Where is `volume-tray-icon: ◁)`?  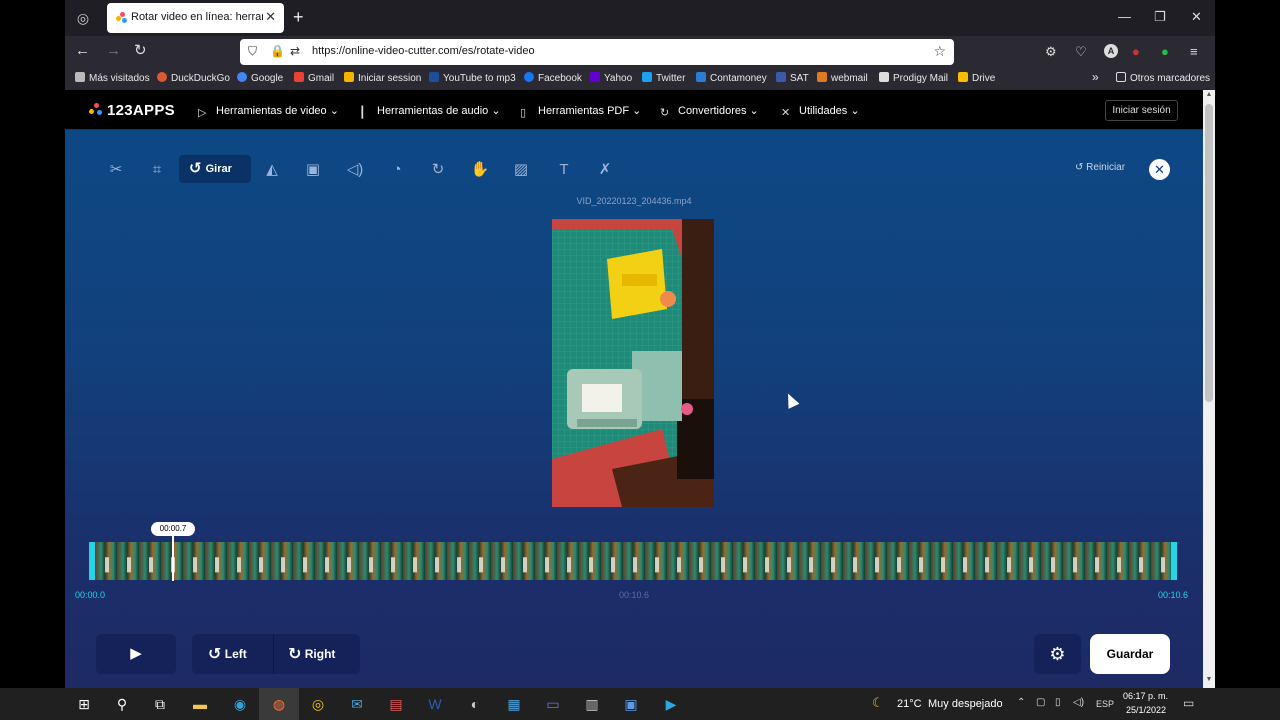
volume-tray-icon: ◁) is located at coordinates (1078, 702).